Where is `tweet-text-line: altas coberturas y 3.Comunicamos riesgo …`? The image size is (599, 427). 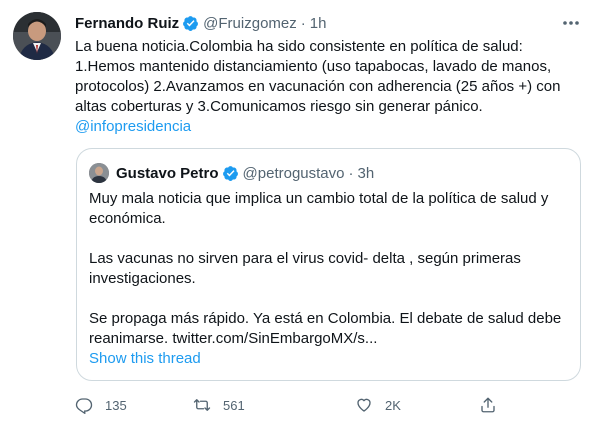
tweet-text-line: altas coberturas y 3.Comunicamos riesgo … is located at coordinates (279, 106).